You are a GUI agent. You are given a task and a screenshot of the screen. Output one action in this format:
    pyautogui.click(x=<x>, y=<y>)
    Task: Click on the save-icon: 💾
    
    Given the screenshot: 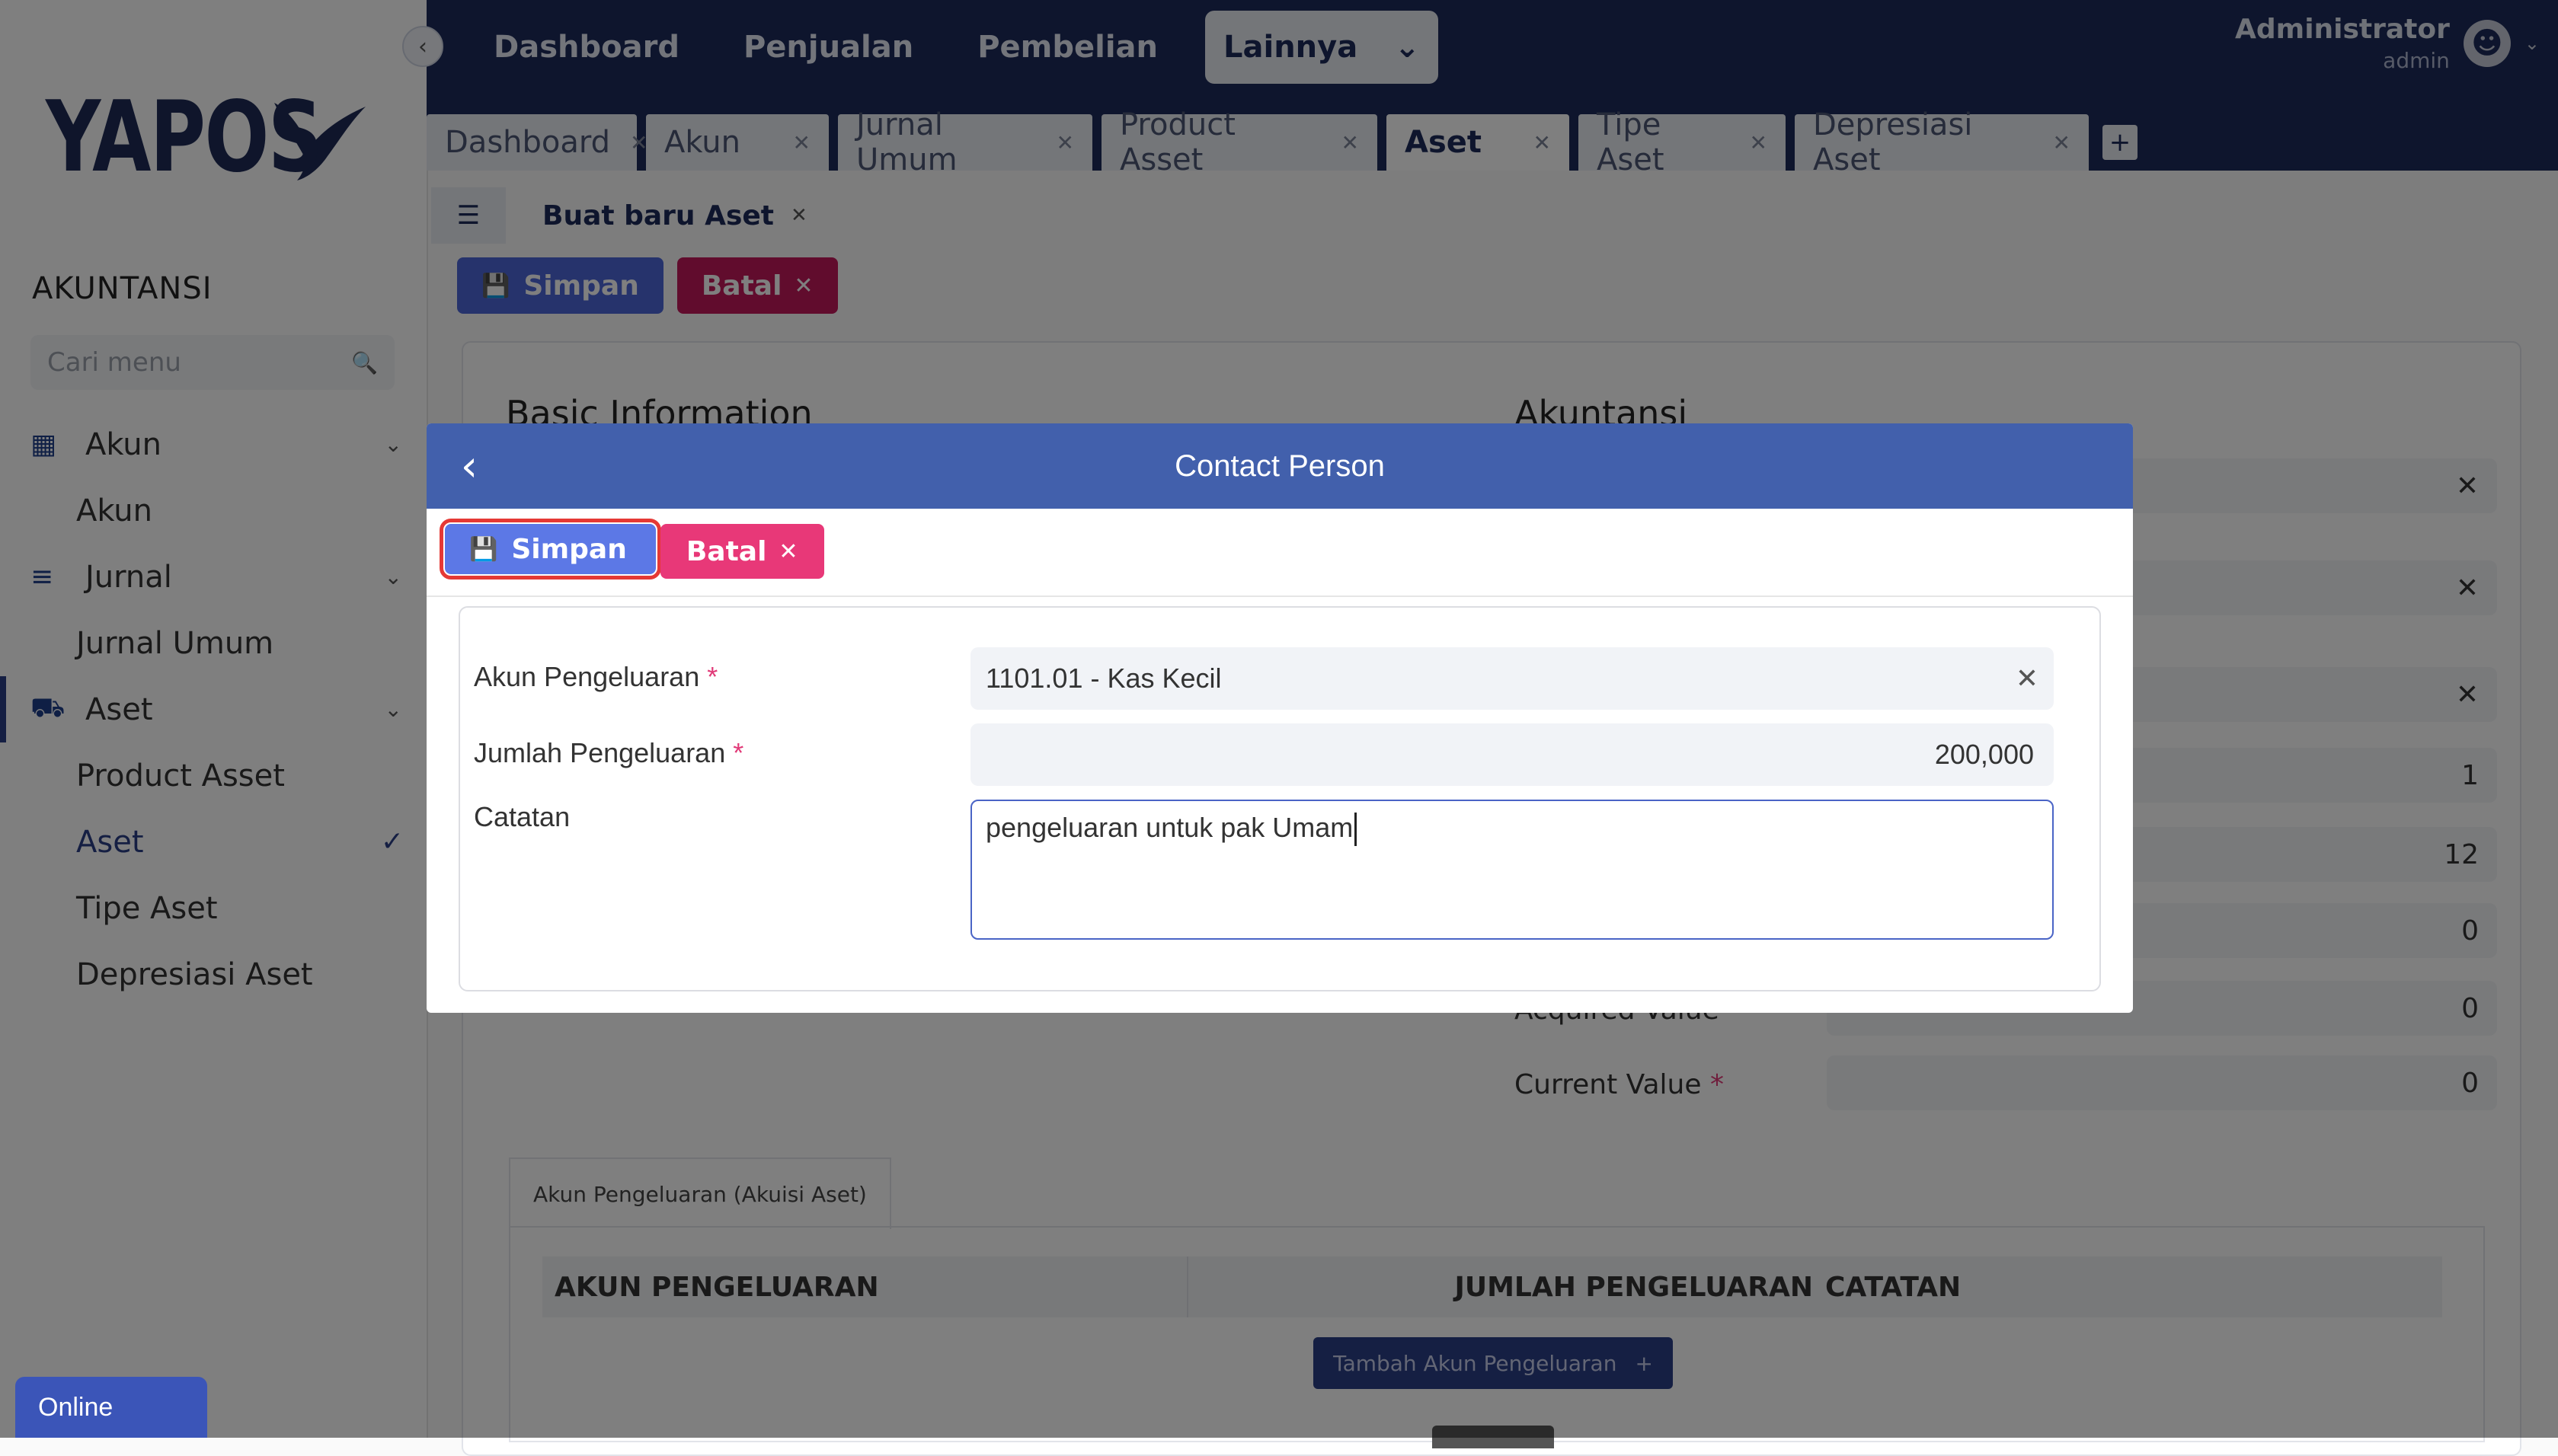 What is the action you would take?
    pyautogui.click(x=484, y=549)
    